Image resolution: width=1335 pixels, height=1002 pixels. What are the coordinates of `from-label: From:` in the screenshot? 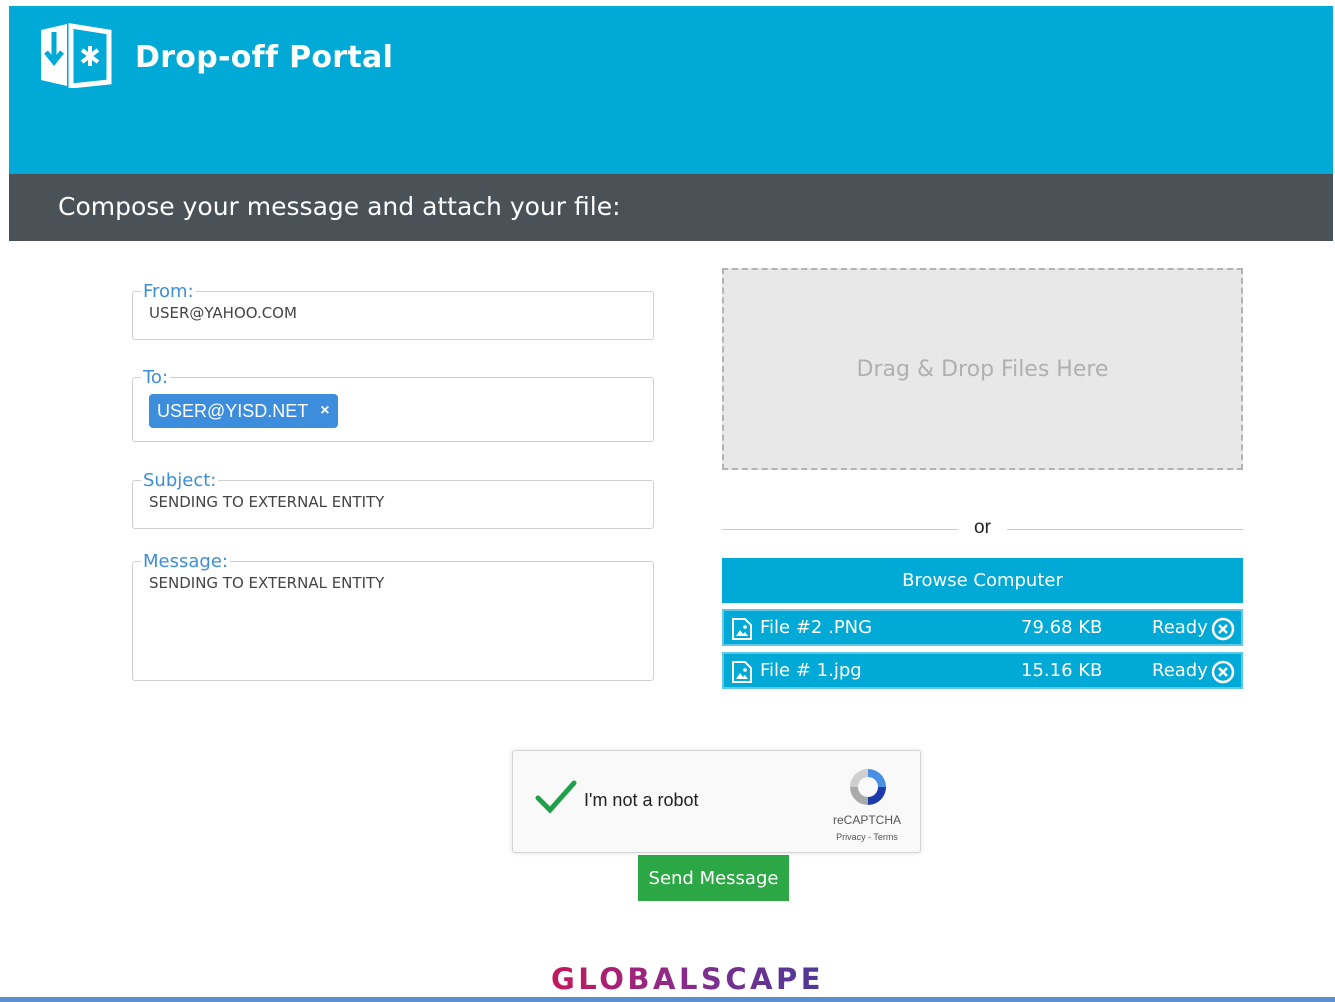 It's located at (168, 291).